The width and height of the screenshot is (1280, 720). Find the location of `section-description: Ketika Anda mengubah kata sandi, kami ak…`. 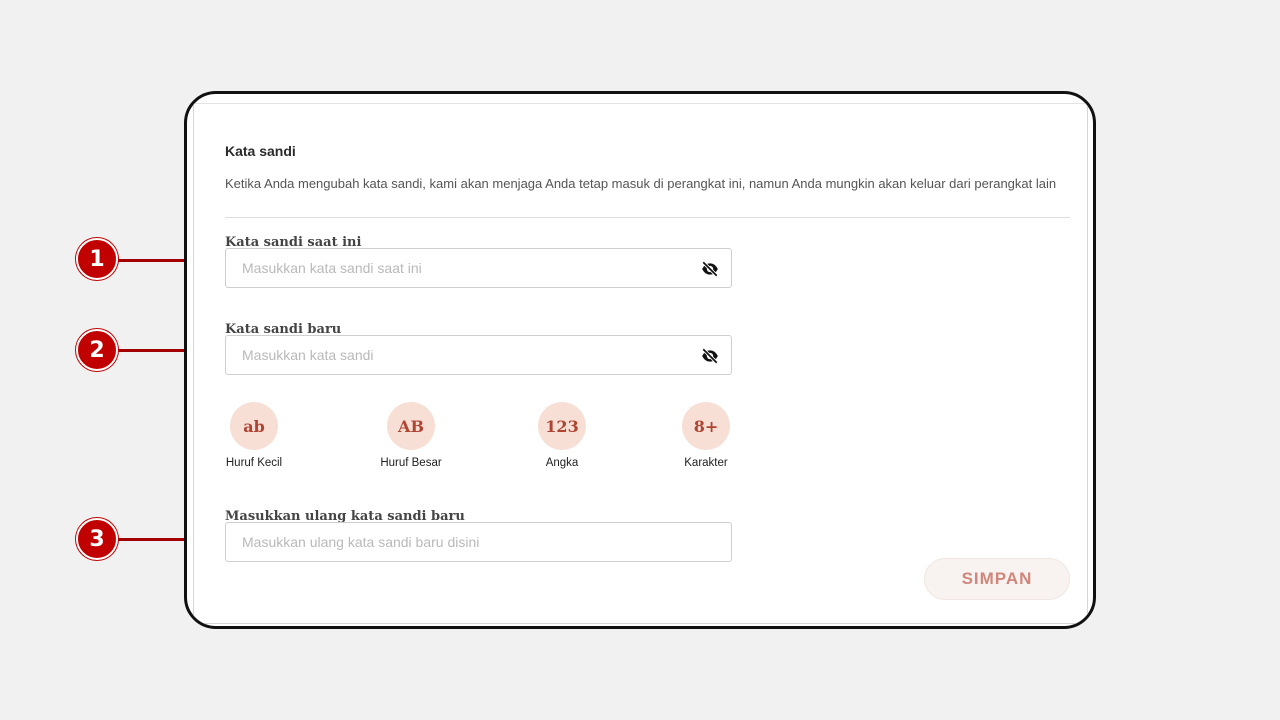

section-description: Ketika Anda mengubah kata sandi, kami ak… is located at coordinates (641, 183).